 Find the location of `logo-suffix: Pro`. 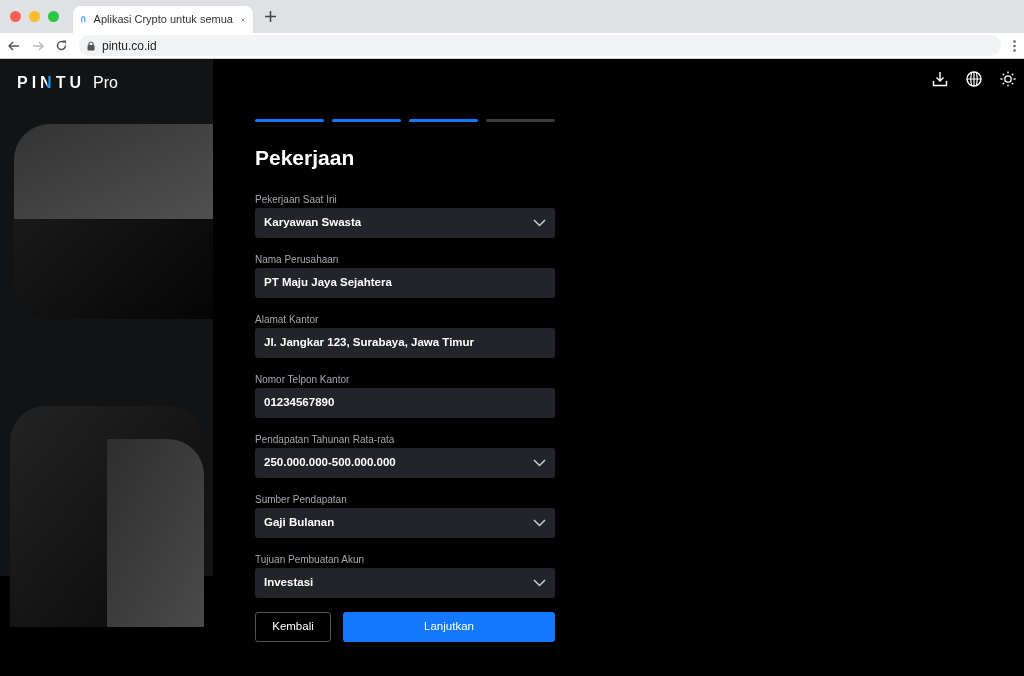

logo-suffix: Pro is located at coordinates (105, 83).